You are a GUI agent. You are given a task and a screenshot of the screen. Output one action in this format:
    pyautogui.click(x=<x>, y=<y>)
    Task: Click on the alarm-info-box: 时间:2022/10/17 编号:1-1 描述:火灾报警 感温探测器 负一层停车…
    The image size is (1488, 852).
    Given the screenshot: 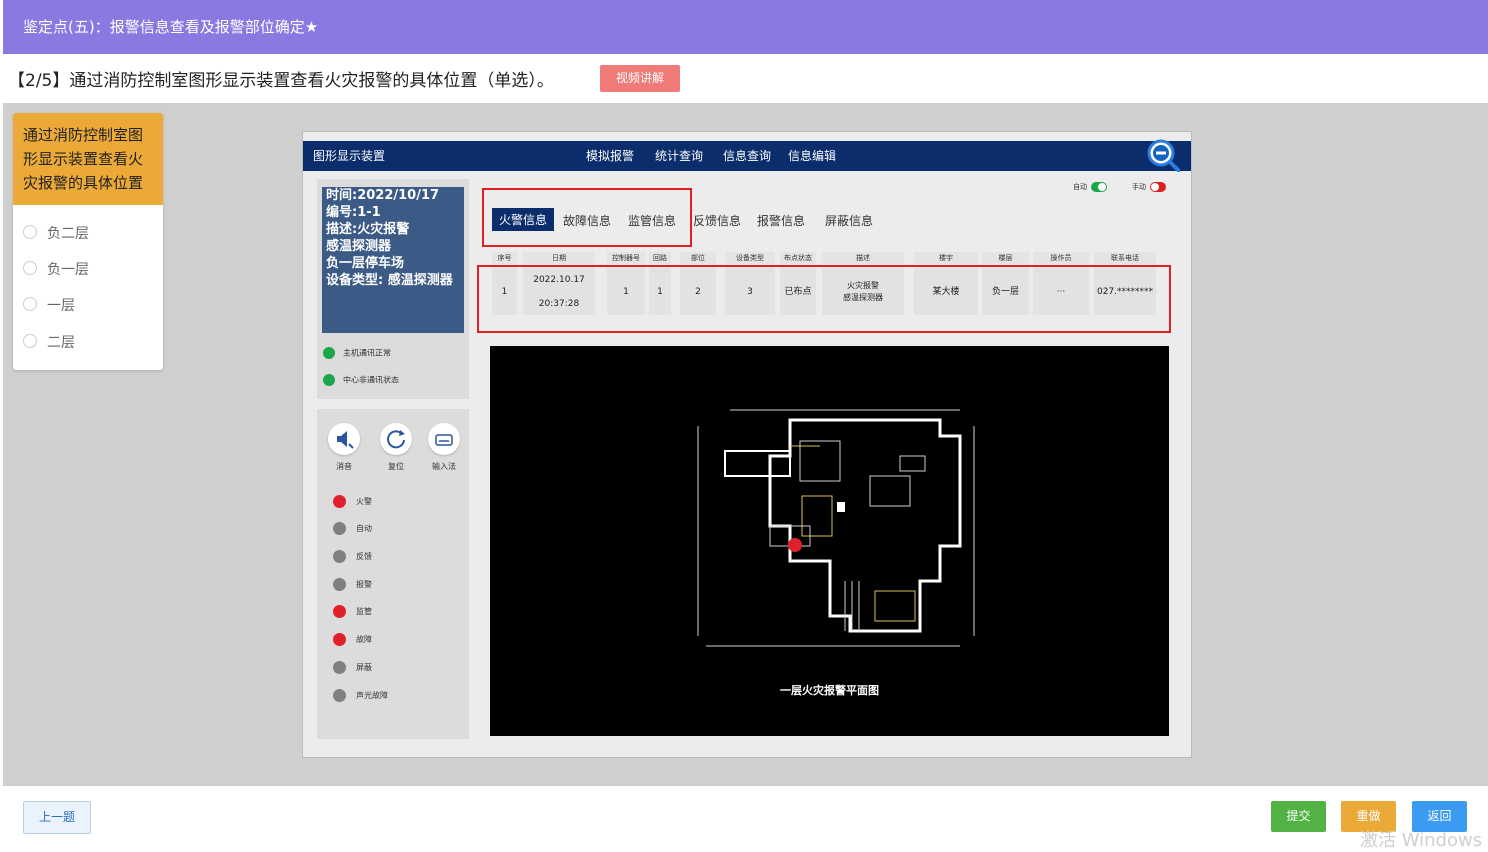 What is the action you would take?
    pyautogui.click(x=393, y=260)
    